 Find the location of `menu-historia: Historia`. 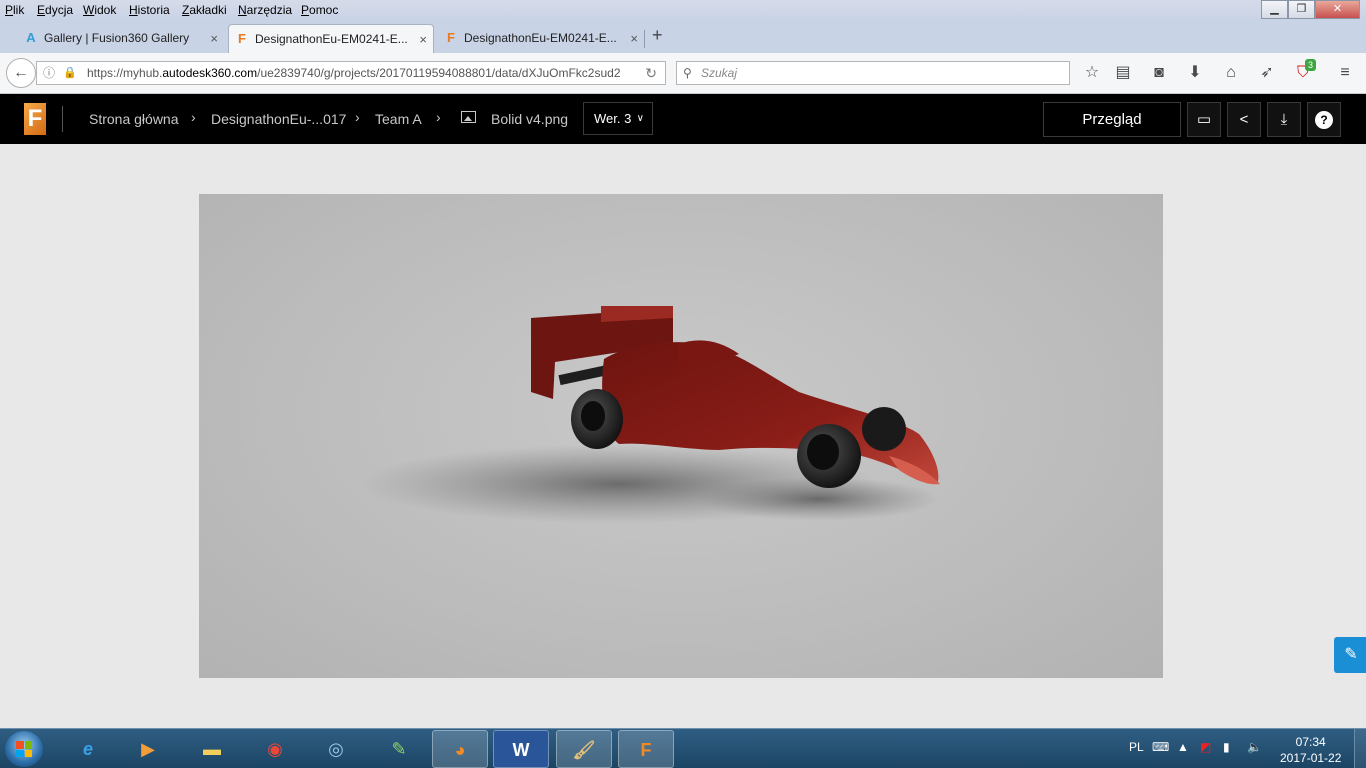

menu-historia: Historia is located at coordinates (149, 10).